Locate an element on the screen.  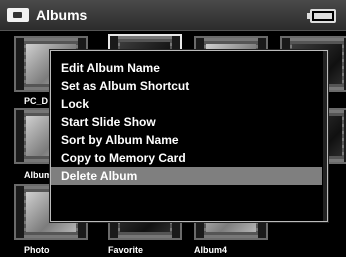
title-bar: Albums is located at coordinates (173, 15).